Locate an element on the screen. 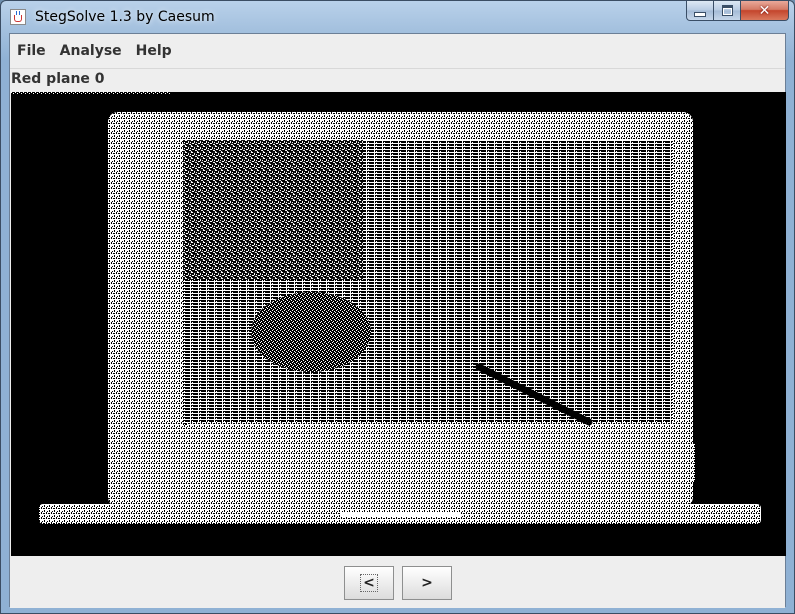 The width and height of the screenshot is (795, 614). next-label: > is located at coordinates (427, 583).